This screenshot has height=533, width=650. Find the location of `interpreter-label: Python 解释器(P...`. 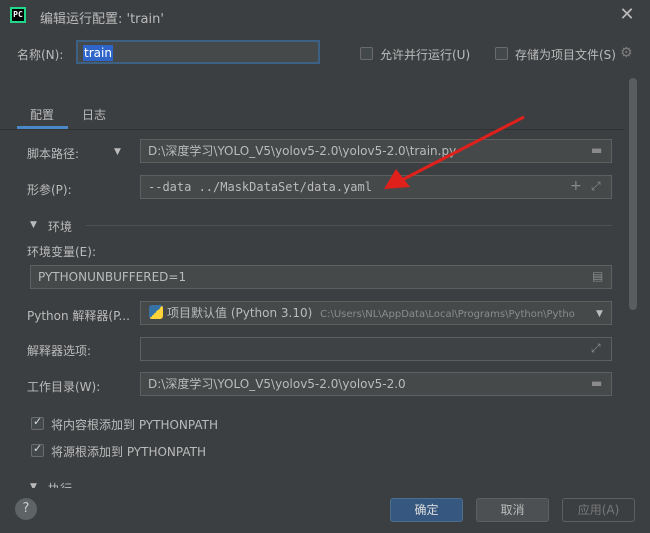

interpreter-label: Python 解释器(P... is located at coordinates (78, 316).